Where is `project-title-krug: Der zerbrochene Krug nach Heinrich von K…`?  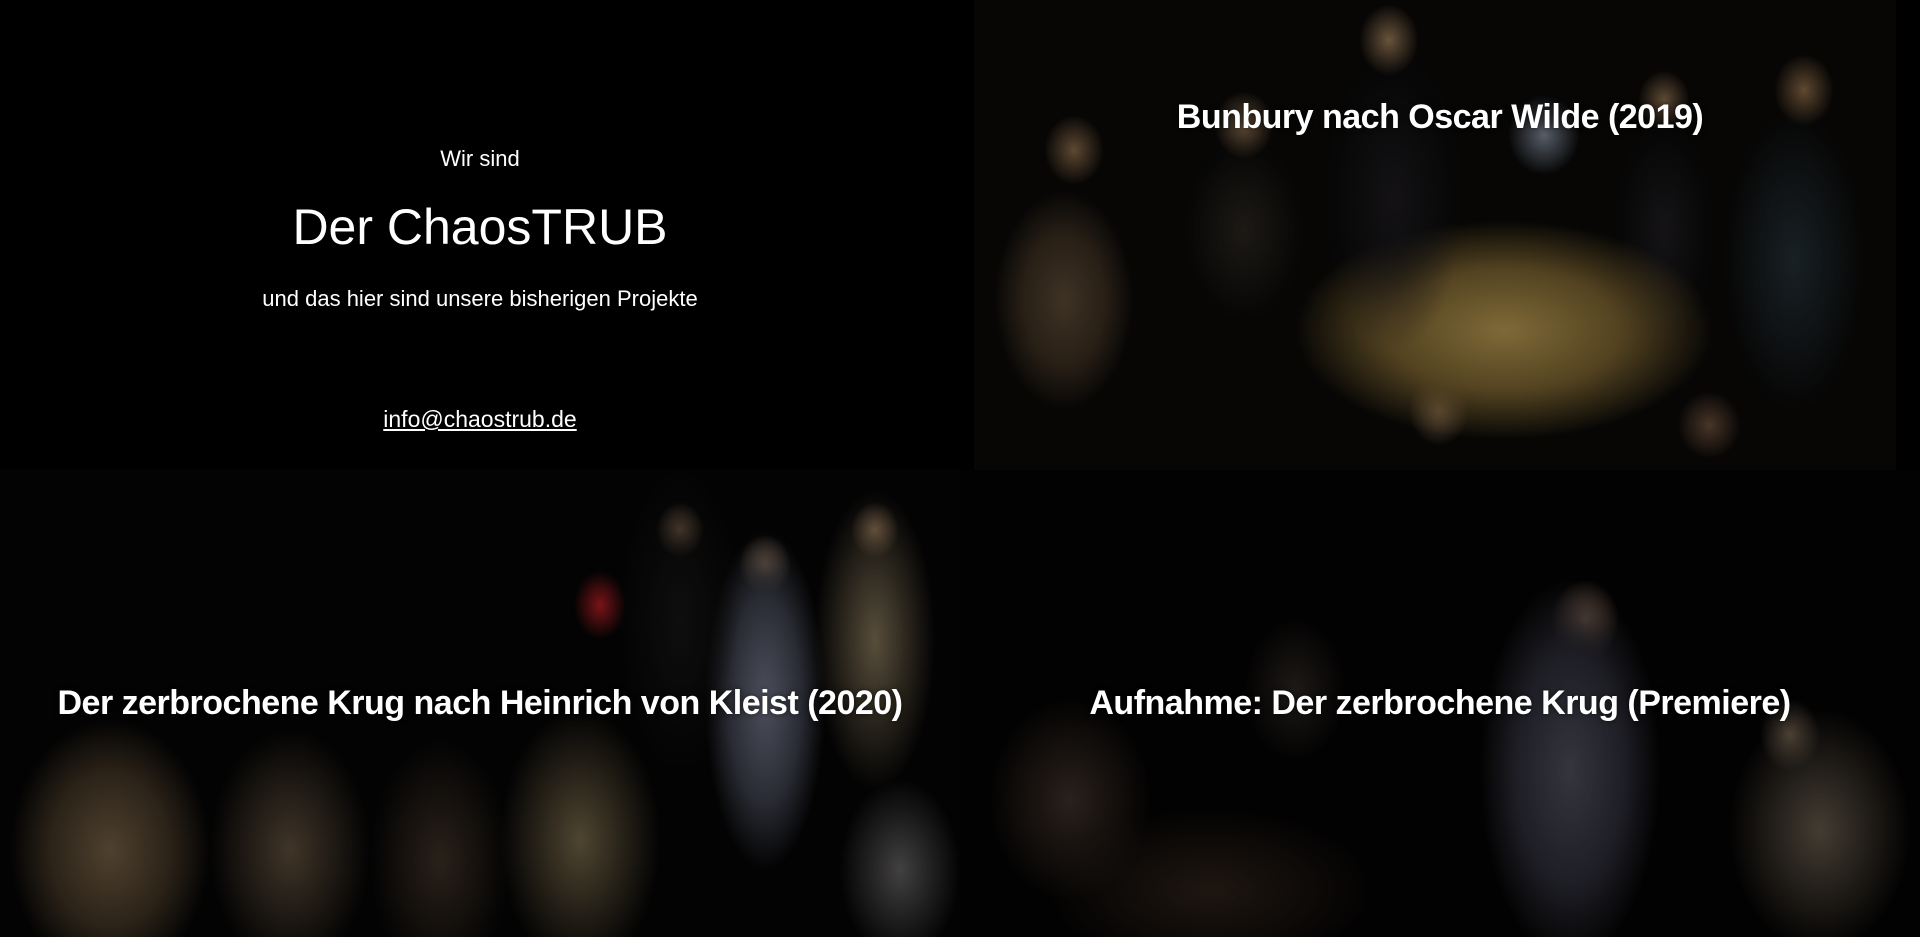 project-title-krug: Der zerbrochene Krug nach Heinrich von K… is located at coordinates (480, 703).